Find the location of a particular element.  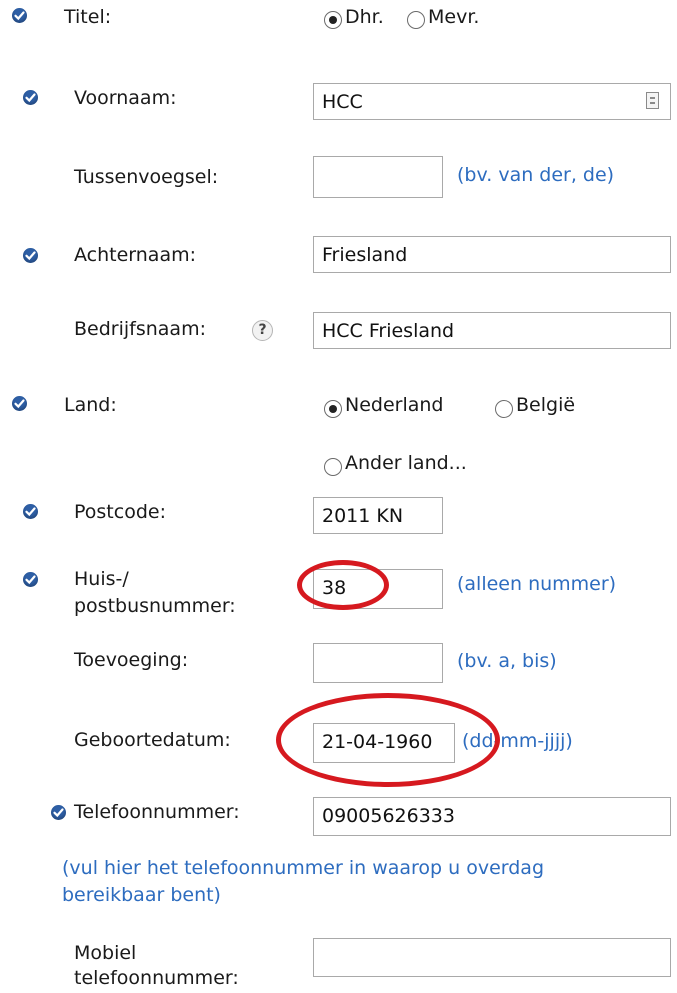

achternaam-input: Friesland is located at coordinates (492, 254).